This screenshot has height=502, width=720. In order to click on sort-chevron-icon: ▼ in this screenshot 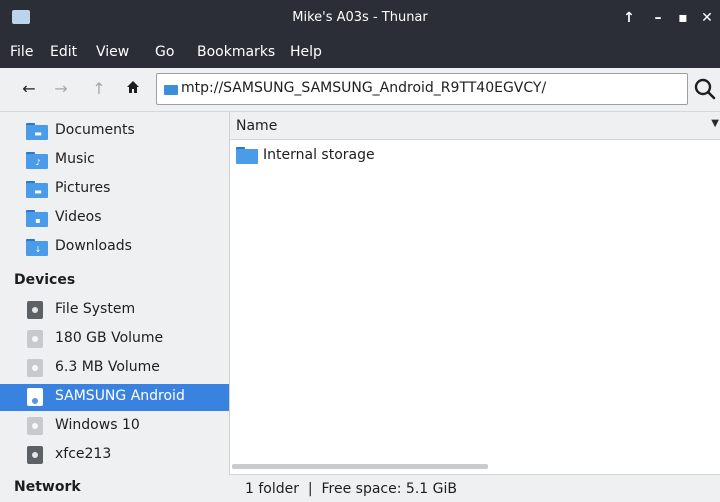, I will do `click(715, 123)`.